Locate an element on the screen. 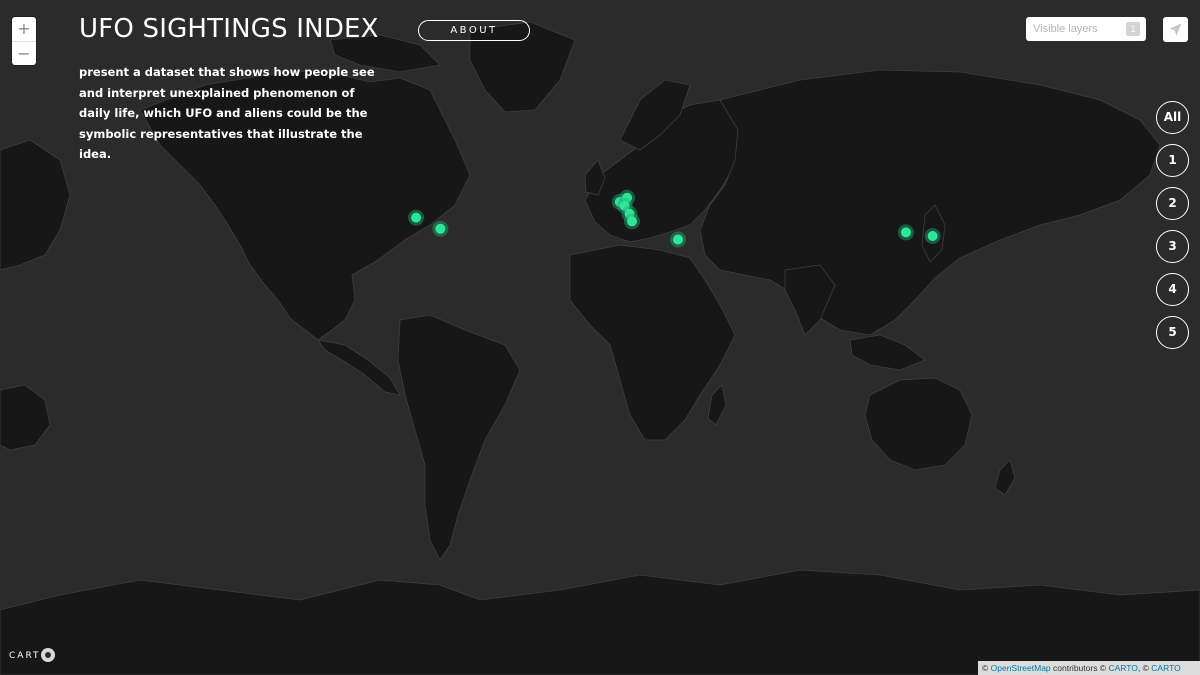  locate-button is located at coordinates (1175, 29).